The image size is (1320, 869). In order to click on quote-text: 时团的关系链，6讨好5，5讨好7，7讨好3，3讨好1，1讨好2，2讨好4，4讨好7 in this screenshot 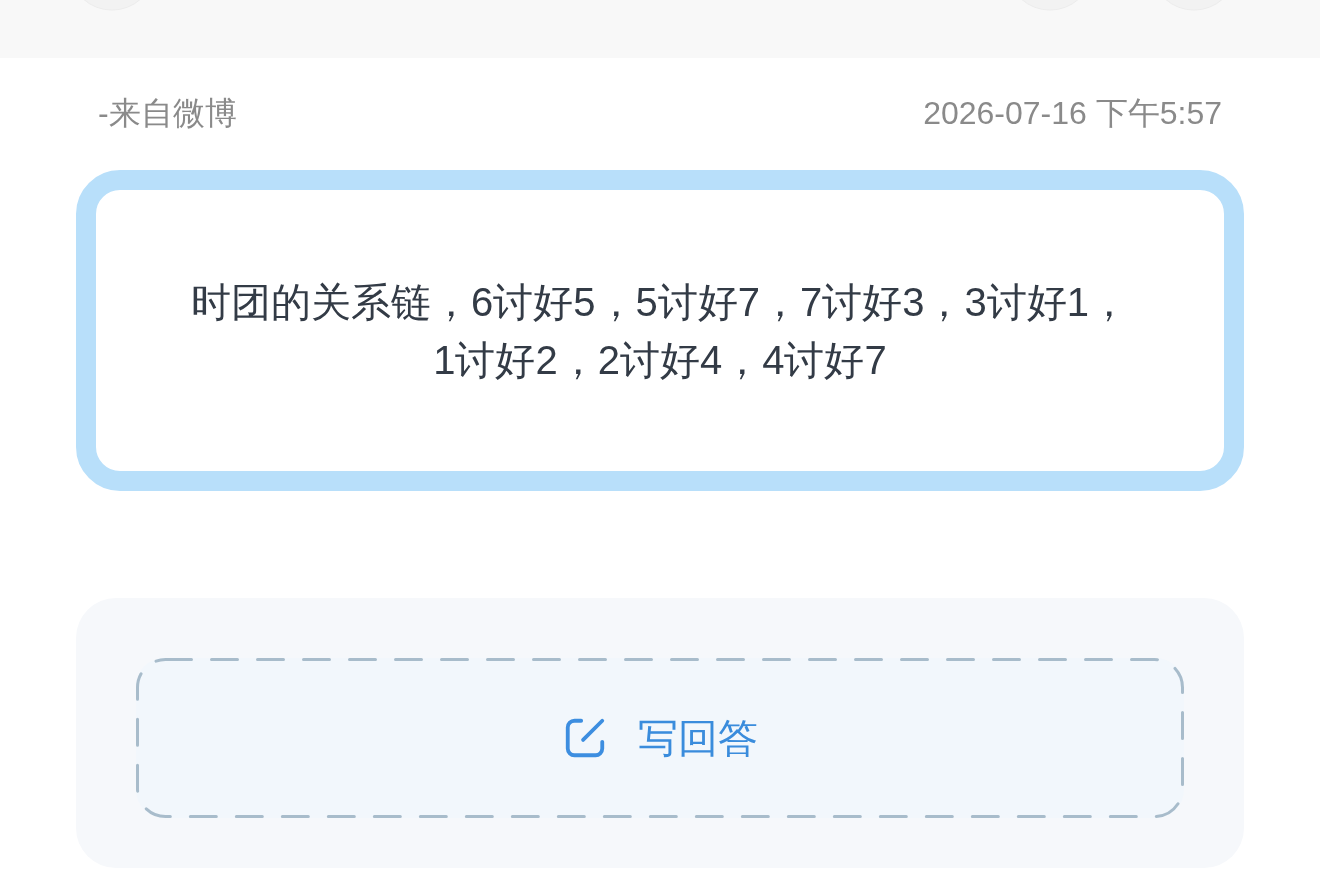, I will do `click(660, 331)`.